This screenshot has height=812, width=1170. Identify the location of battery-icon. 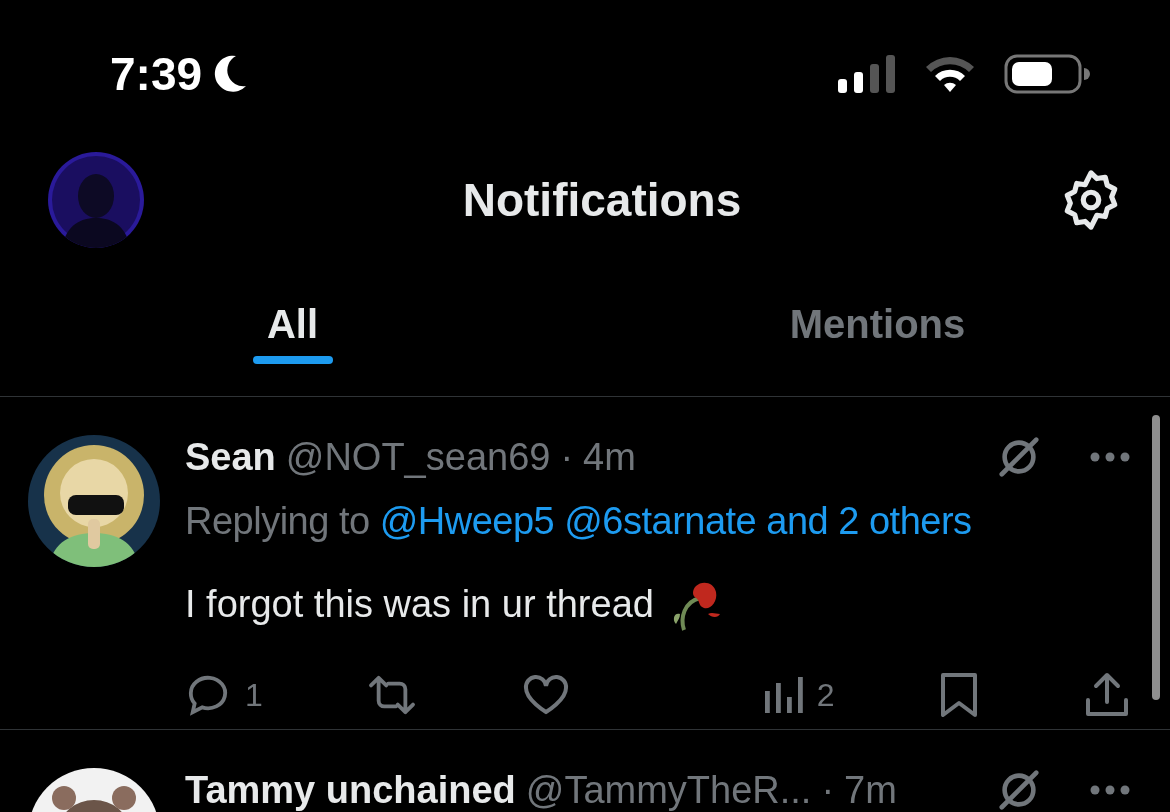
(1047, 74).